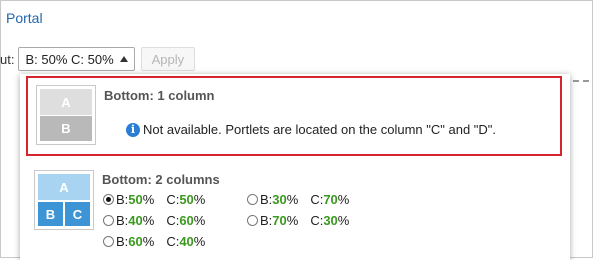 The image size is (593, 260). I want to click on layout-thumbnail-1-column: A B, so click(66, 115).